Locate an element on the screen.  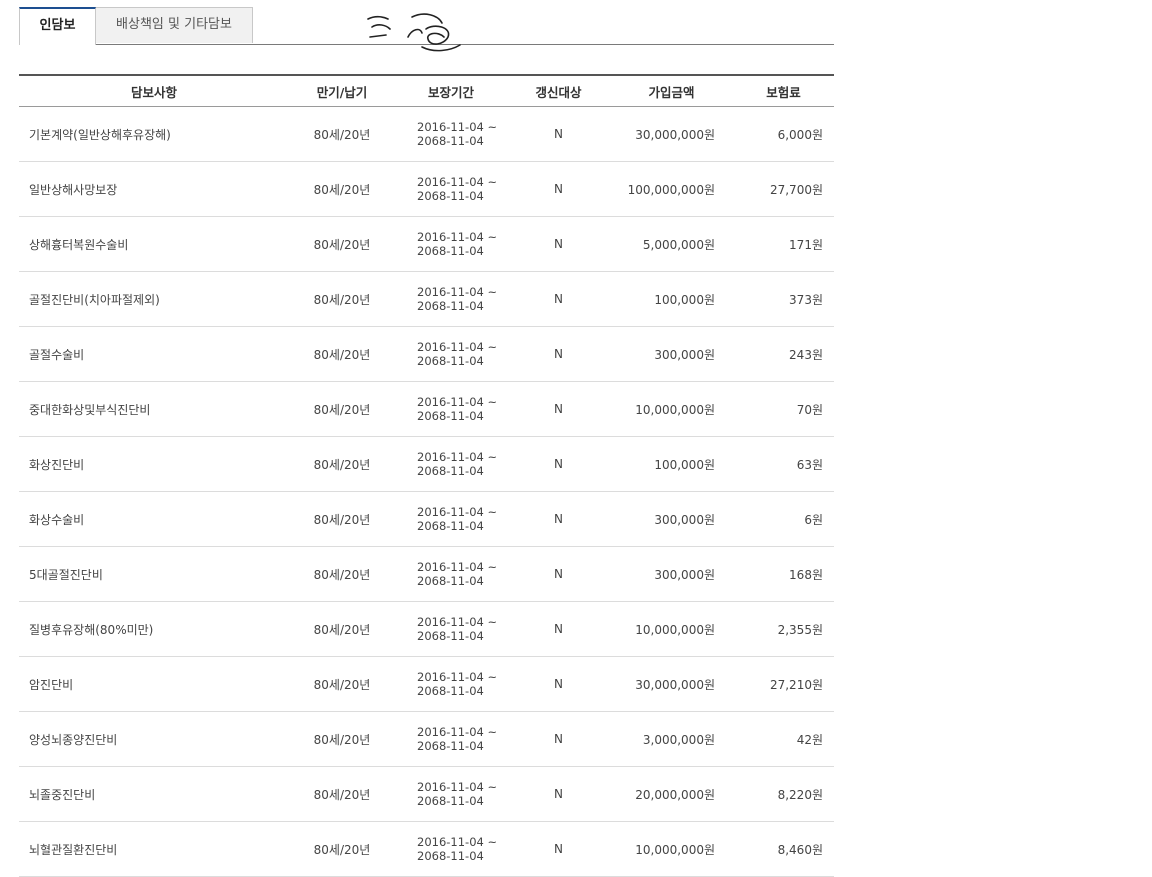
tab-personal-coverage: 인담보 is located at coordinates (57, 26).